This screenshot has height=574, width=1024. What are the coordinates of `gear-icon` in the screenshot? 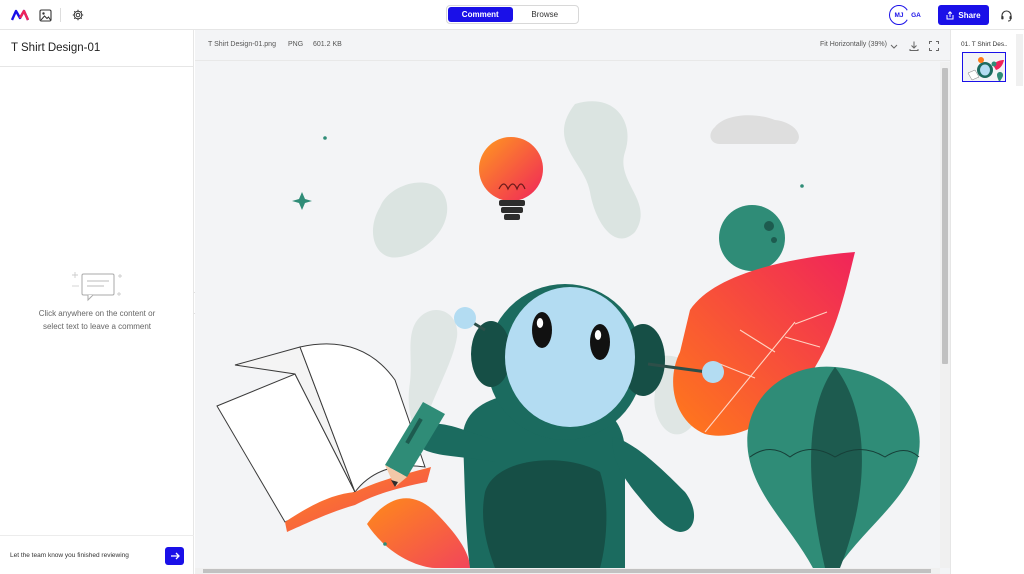 It's located at (78, 15).